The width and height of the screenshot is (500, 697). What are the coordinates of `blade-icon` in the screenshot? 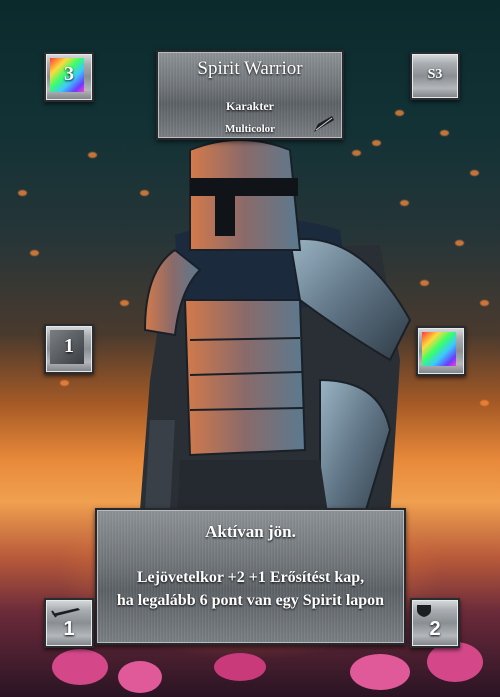 It's located at (324, 124).